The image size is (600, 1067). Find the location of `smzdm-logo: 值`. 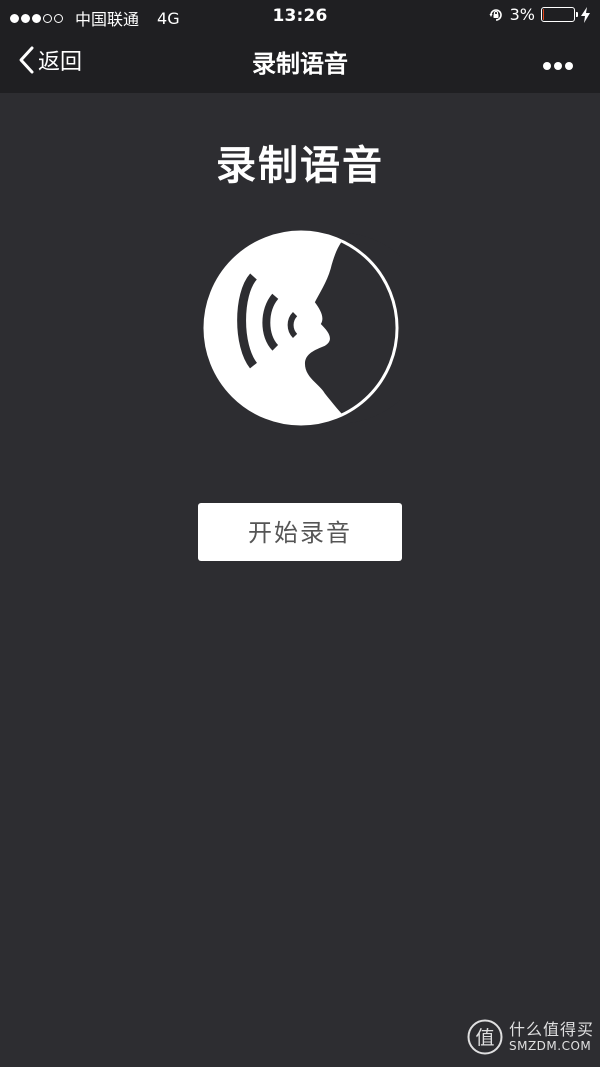

smzdm-logo: 值 is located at coordinates (485, 1037).